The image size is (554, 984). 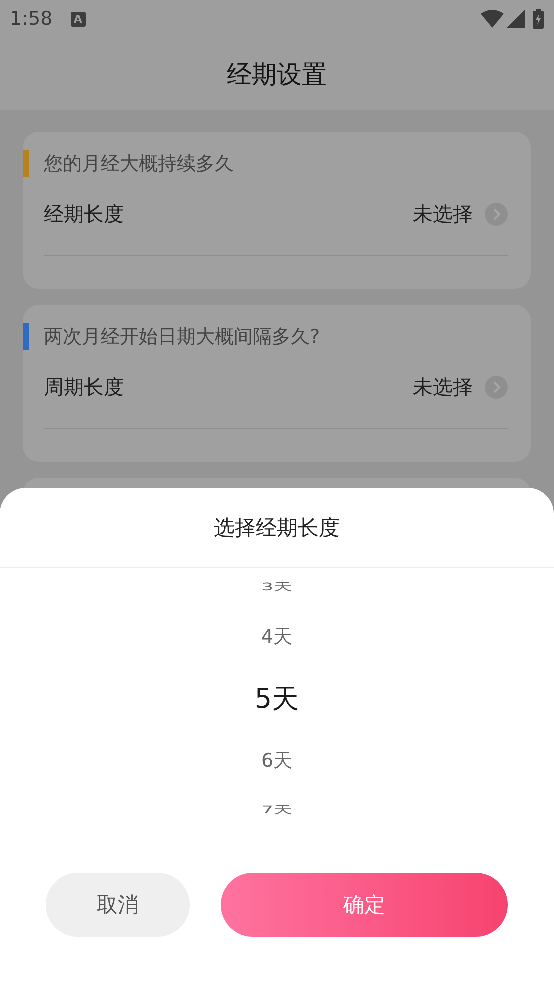 What do you see at coordinates (277, 637) in the screenshot?
I see `picker-option: 4天` at bounding box center [277, 637].